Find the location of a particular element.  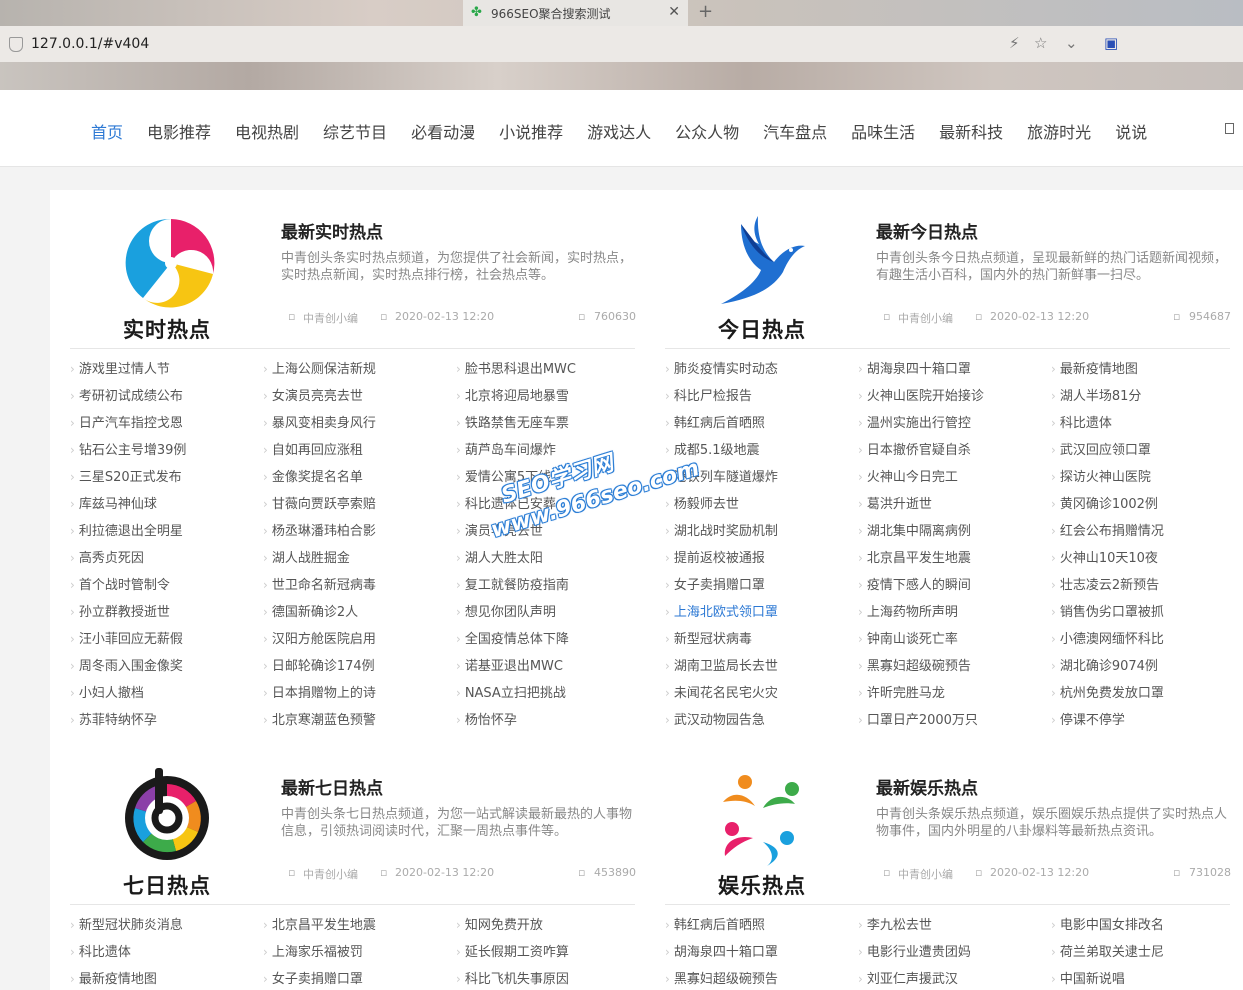

paw-icon: ▣ is located at coordinates (1111, 43).